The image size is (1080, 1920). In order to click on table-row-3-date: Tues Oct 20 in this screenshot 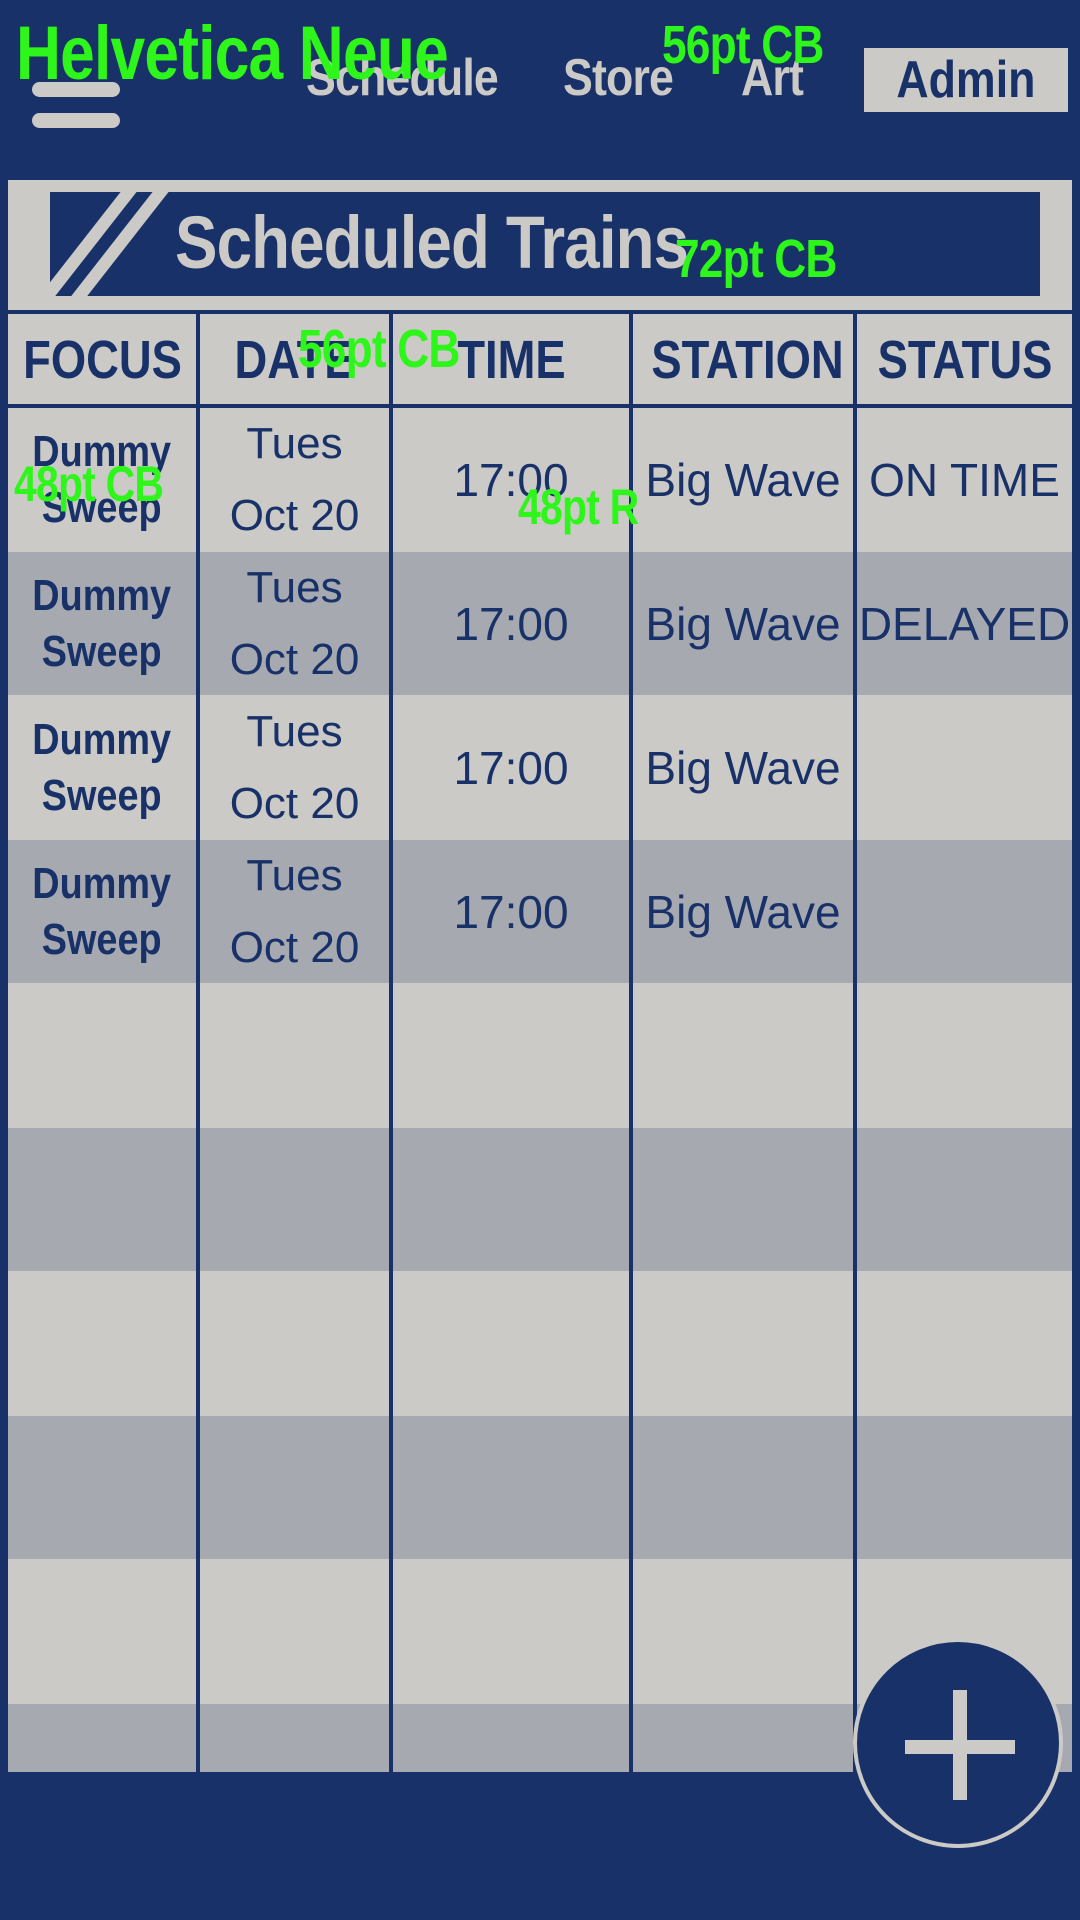, I will do `click(294, 767)`.